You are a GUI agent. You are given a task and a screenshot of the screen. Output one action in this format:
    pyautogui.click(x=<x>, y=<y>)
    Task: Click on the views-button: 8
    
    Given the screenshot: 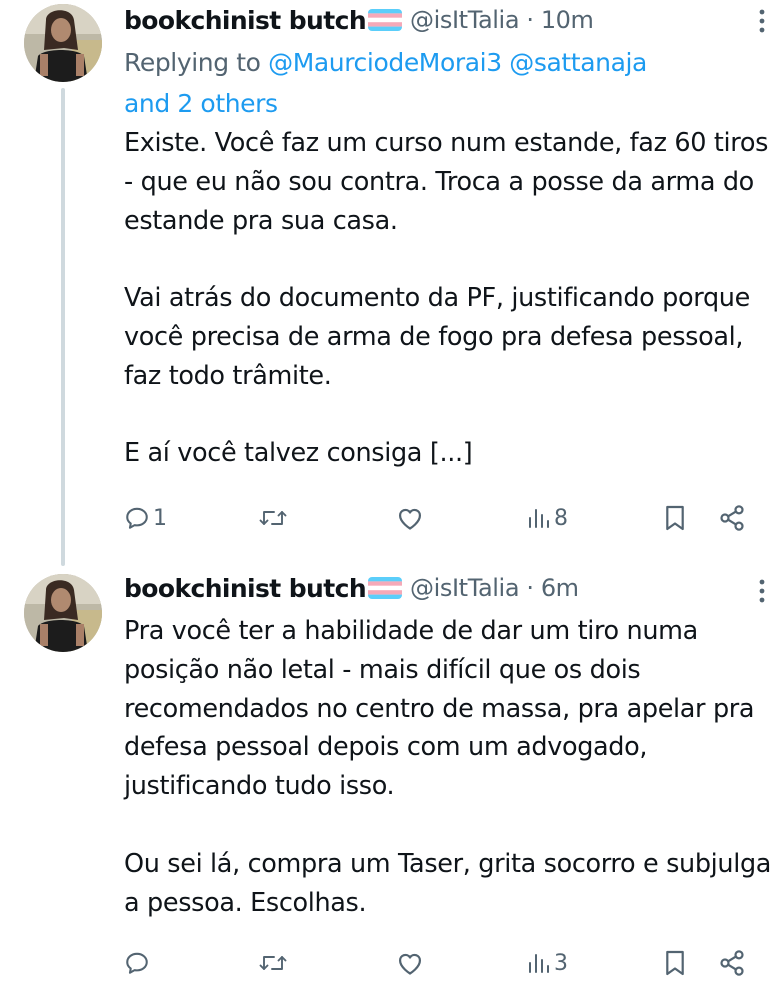 What is the action you would take?
    pyautogui.click(x=547, y=518)
    